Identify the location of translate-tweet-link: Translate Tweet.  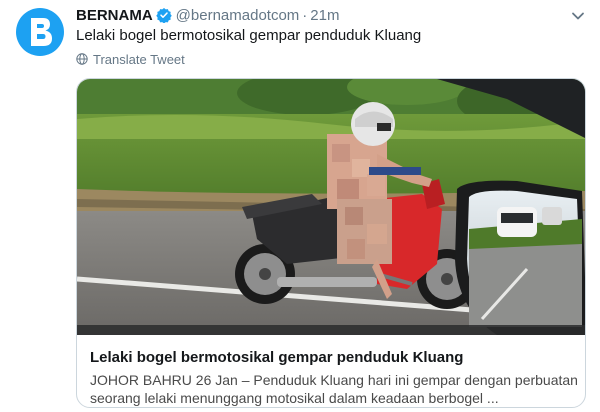
(130, 59).